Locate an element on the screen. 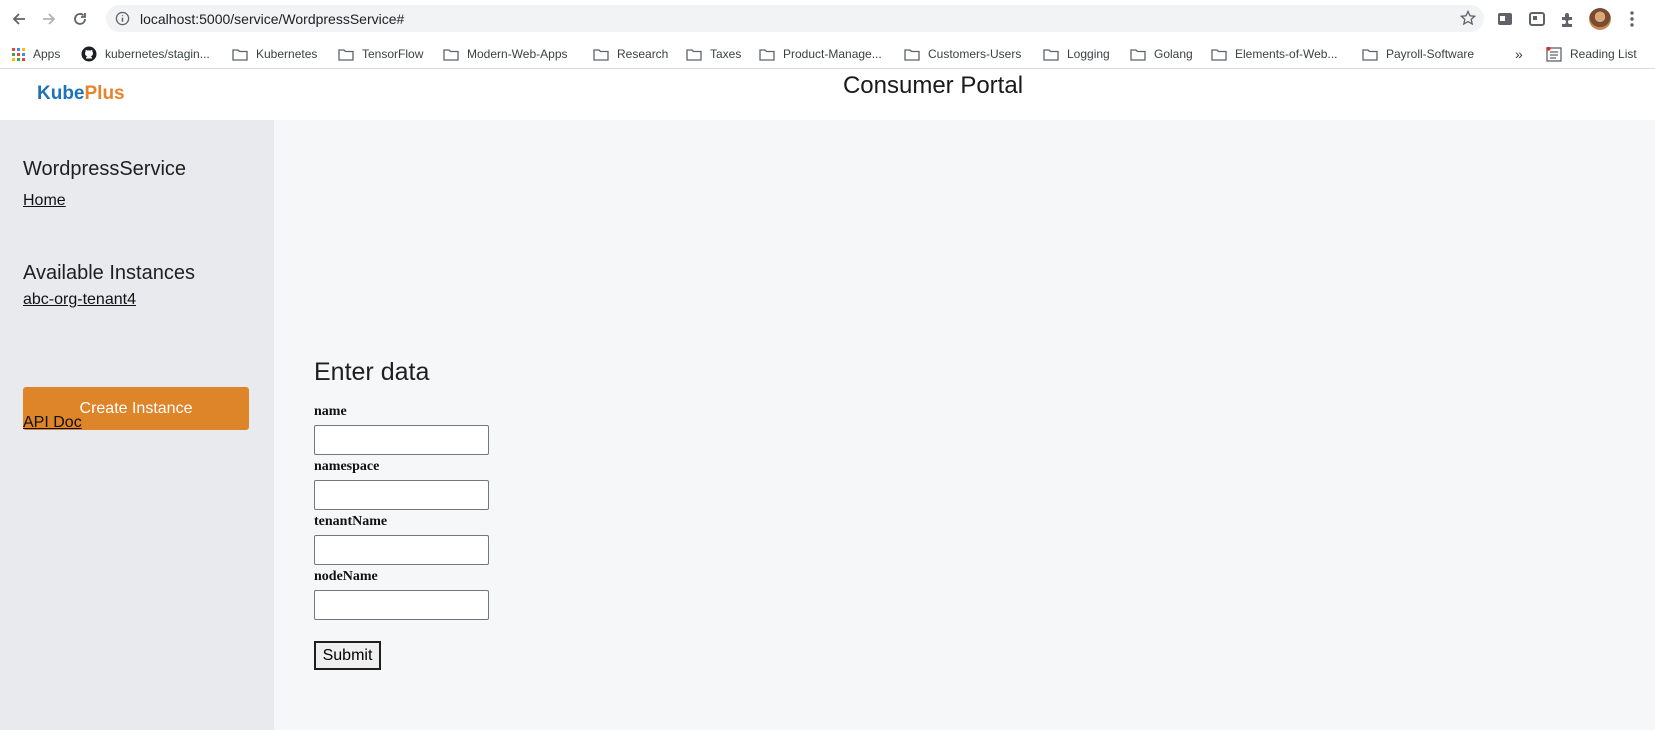  instance-link: abc-org-tenant4 is located at coordinates (79, 300).